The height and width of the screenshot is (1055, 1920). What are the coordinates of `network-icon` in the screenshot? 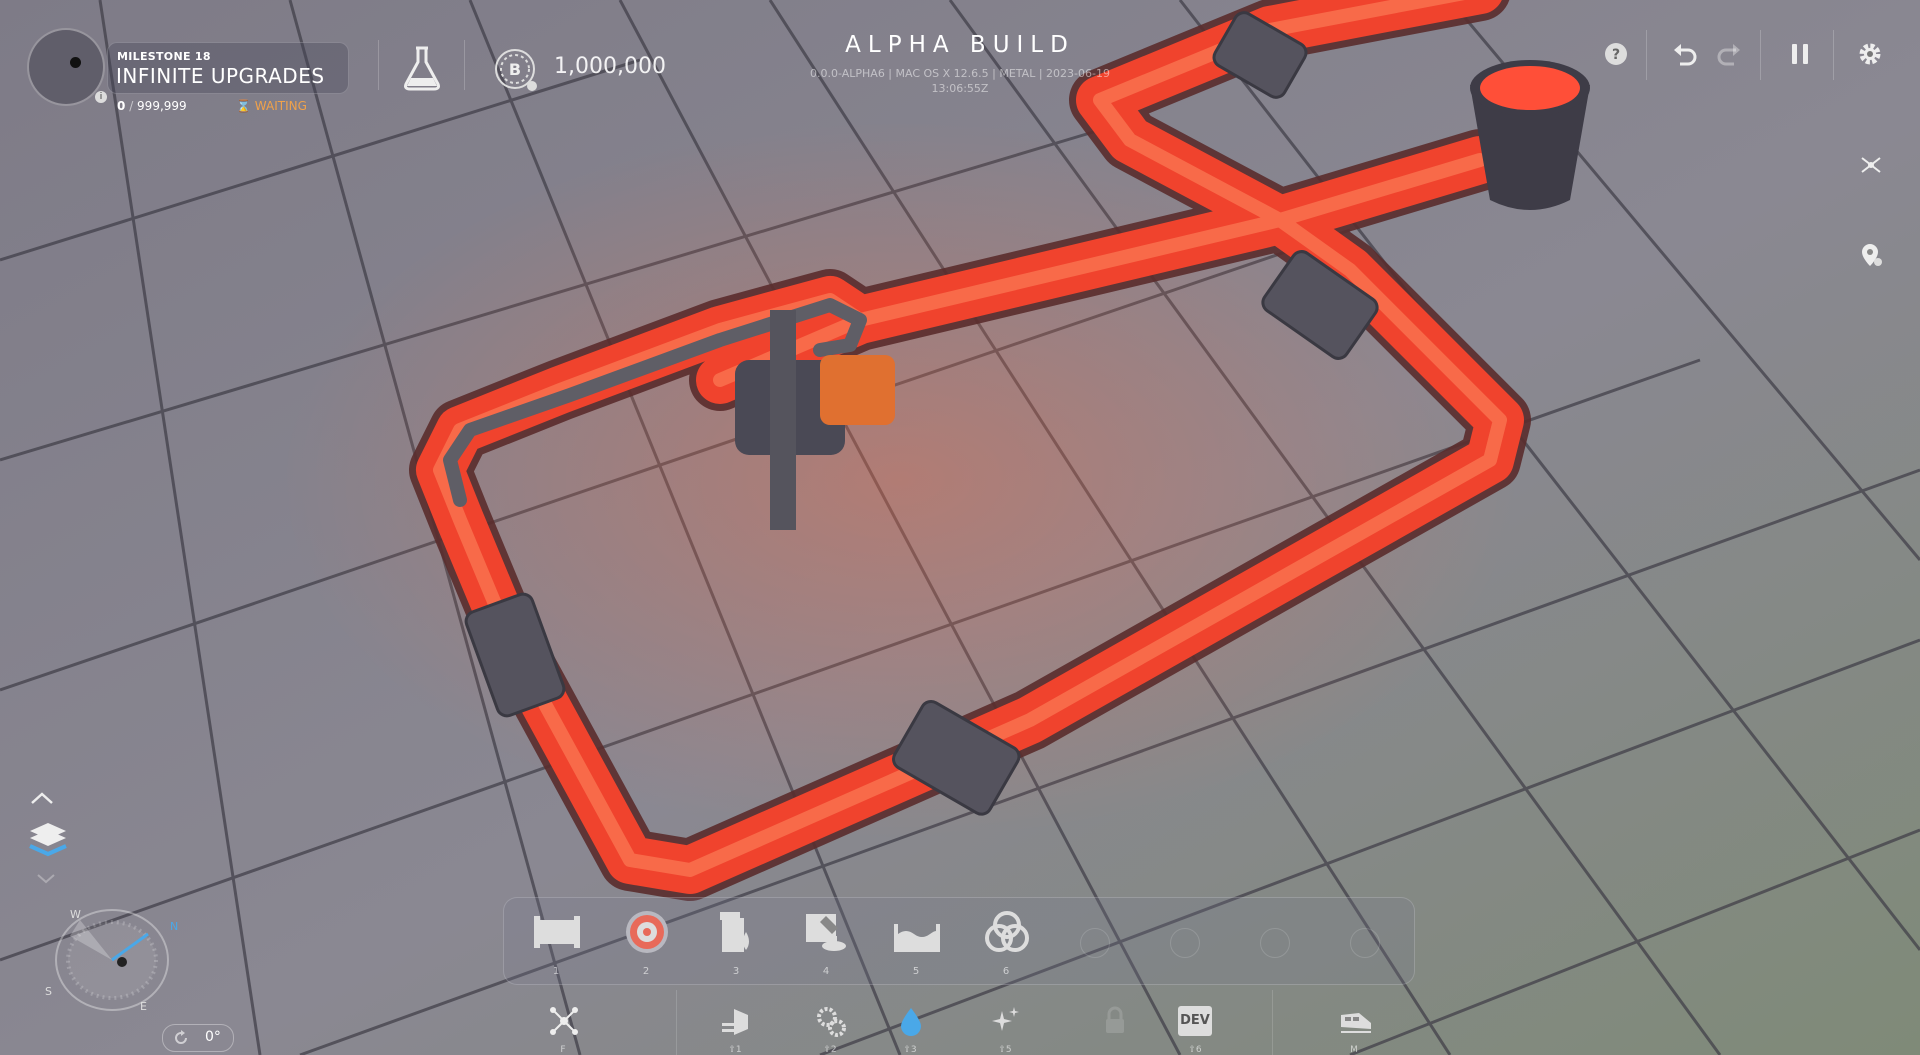 It's located at (1871, 165).